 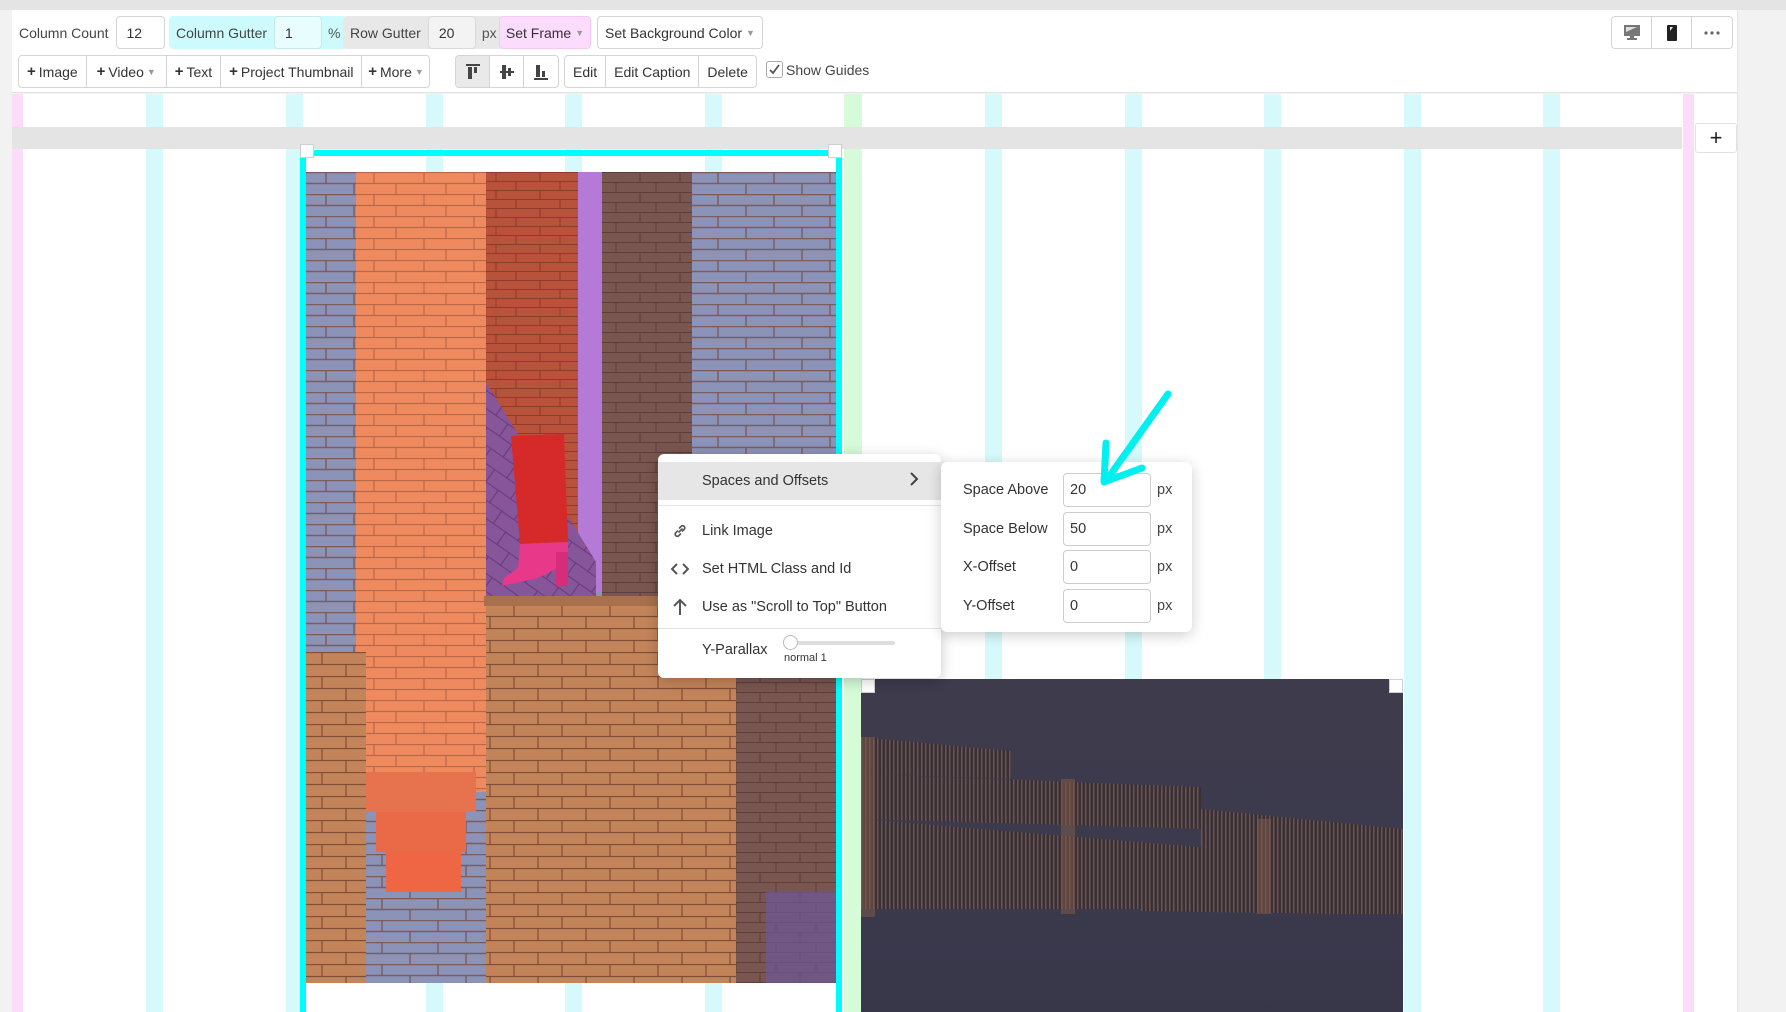 I want to click on add-image-button: + Image, so click(x=53, y=71).